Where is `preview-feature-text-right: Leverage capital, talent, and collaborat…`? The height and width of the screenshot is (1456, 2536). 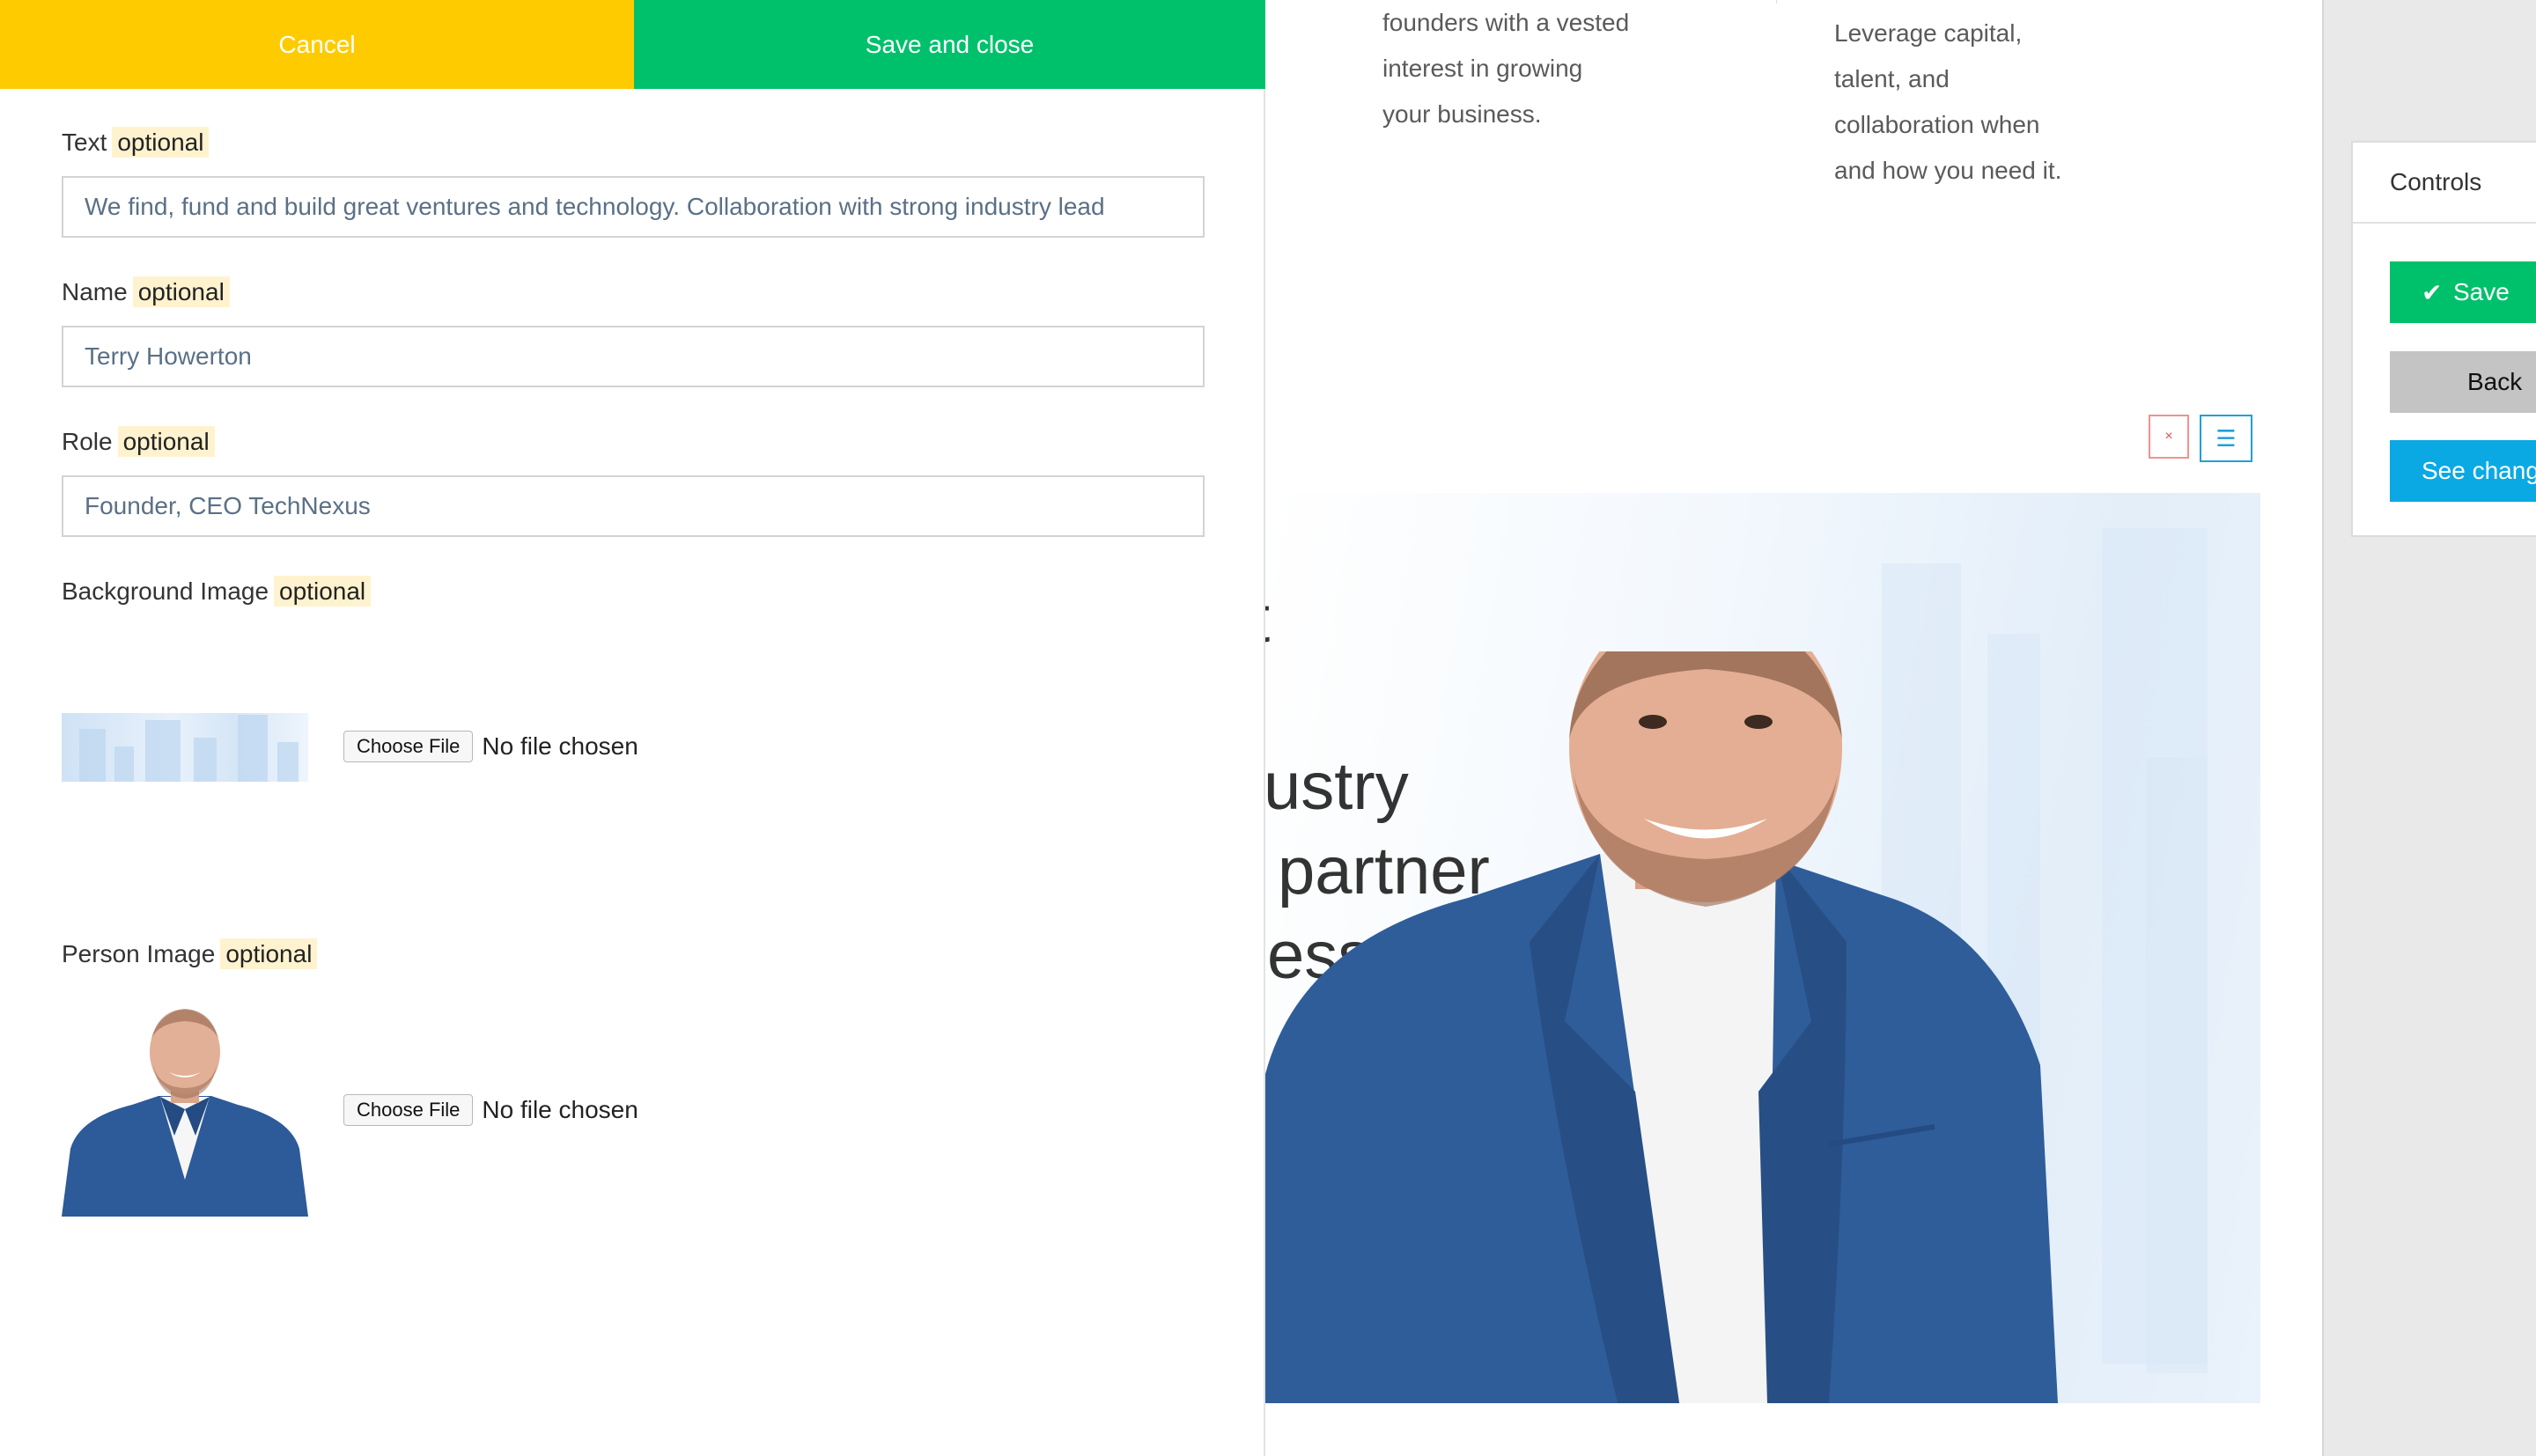 preview-feature-text-right: Leverage capital, talent, and collaborat… is located at coordinates (1947, 102).